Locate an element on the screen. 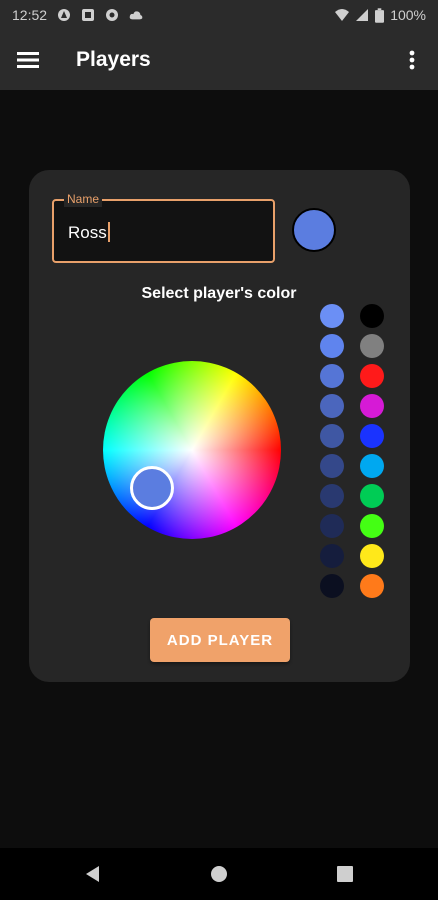  app-notification-icon is located at coordinates (64, 15).